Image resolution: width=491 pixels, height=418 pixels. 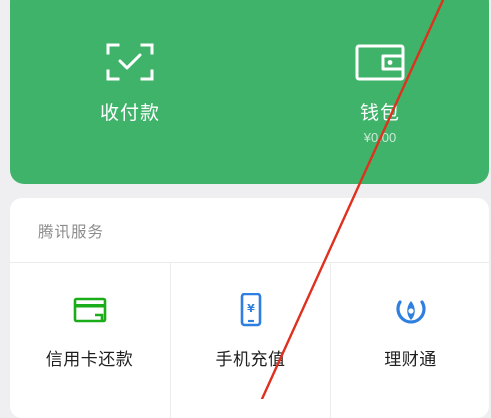 I want to click on section-title: 腾讯服务, so click(x=71, y=232).